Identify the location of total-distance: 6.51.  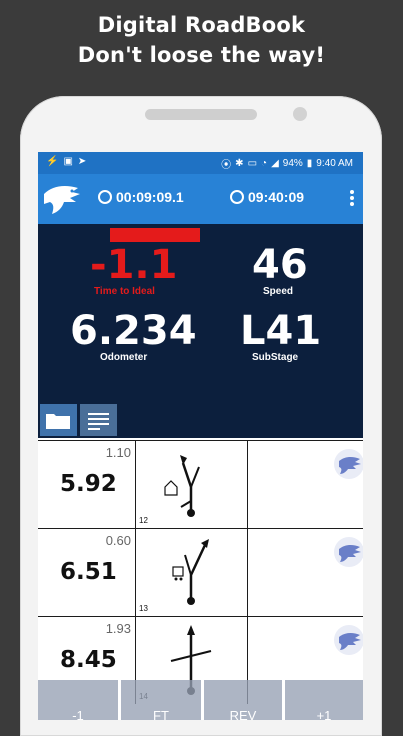
(88, 572).